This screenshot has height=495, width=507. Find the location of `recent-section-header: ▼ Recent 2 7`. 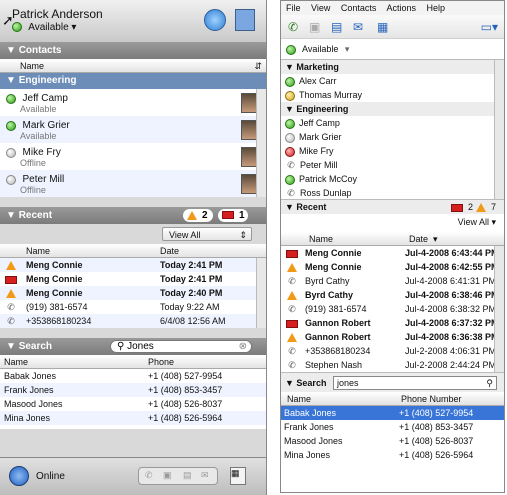

recent-section-header: ▼ Recent 2 7 is located at coordinates (392, 206).